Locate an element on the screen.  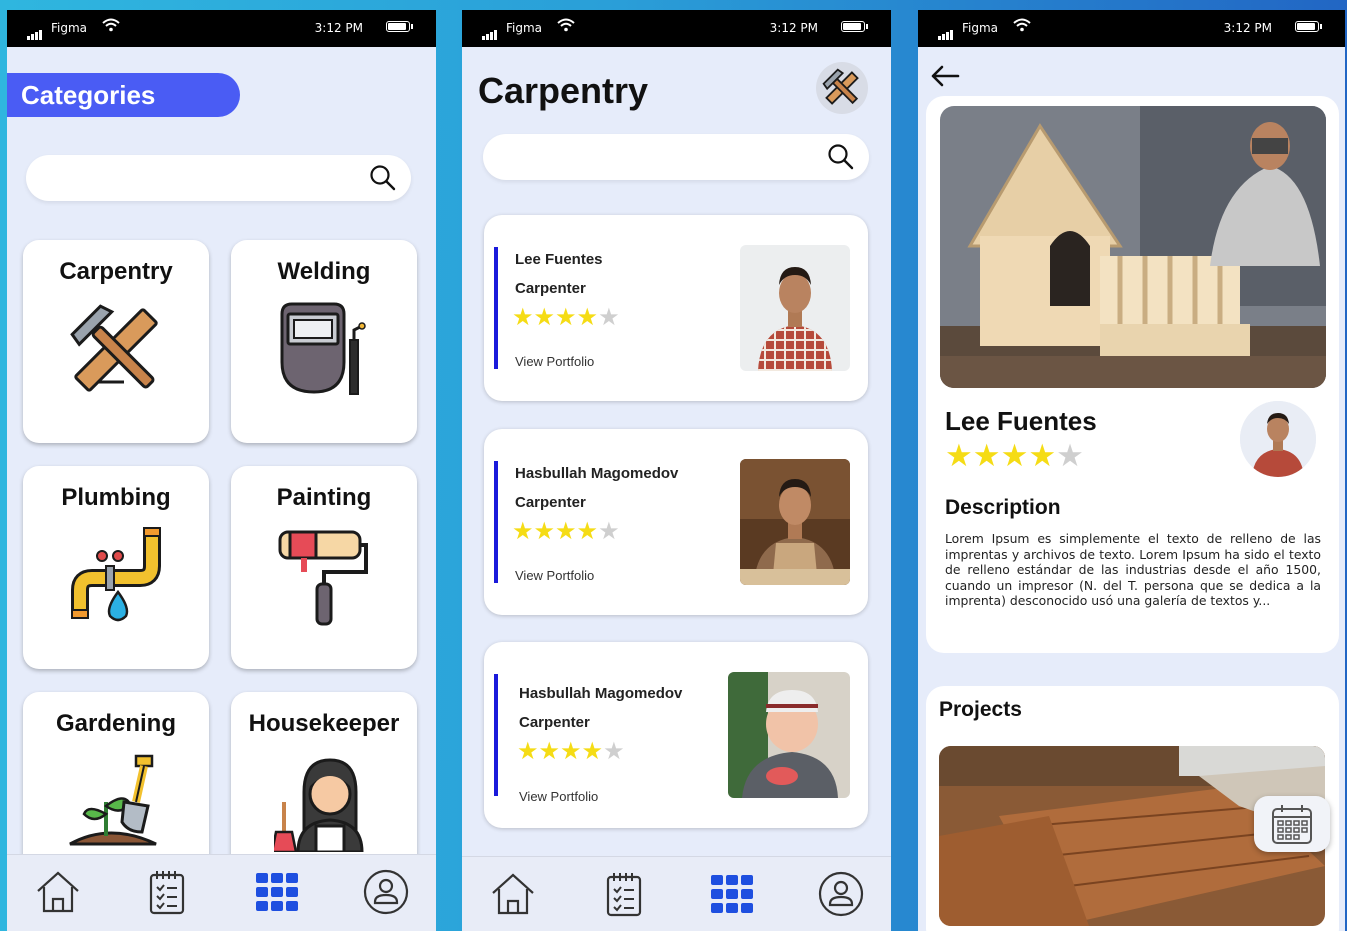
category-avatar is located at coordinates (842, 88).